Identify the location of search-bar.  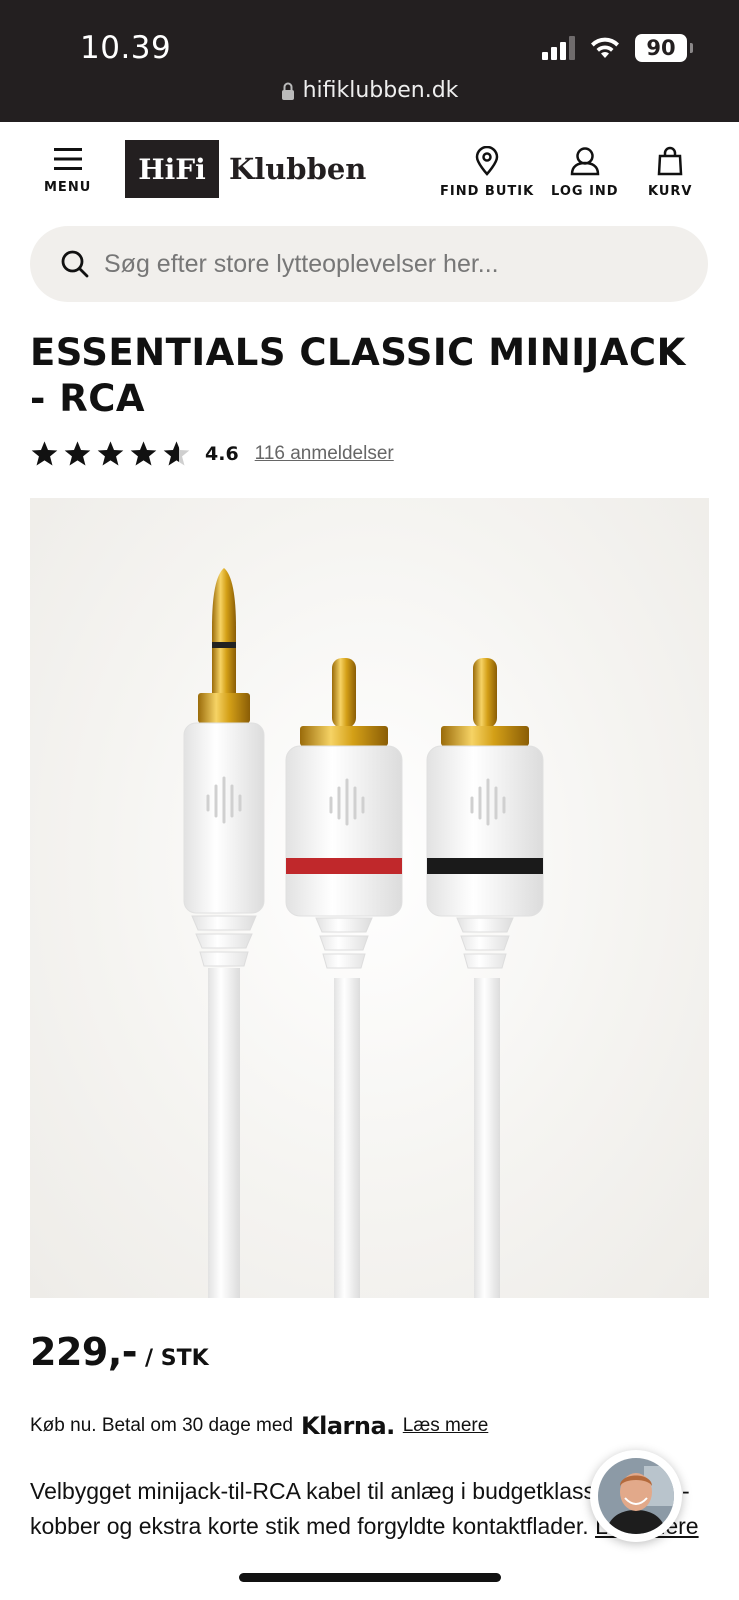
(369, 264).